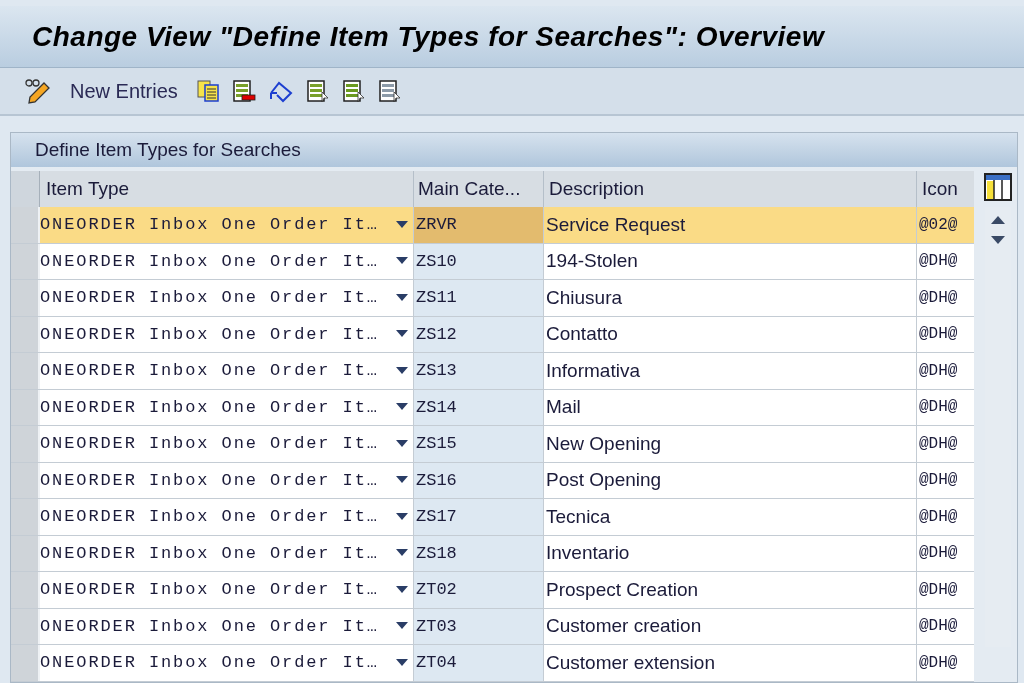  What do you see at coordinates (998, 220) in the screenshot?
I see `scroll-up-icon` at bounding box center [998, 220].